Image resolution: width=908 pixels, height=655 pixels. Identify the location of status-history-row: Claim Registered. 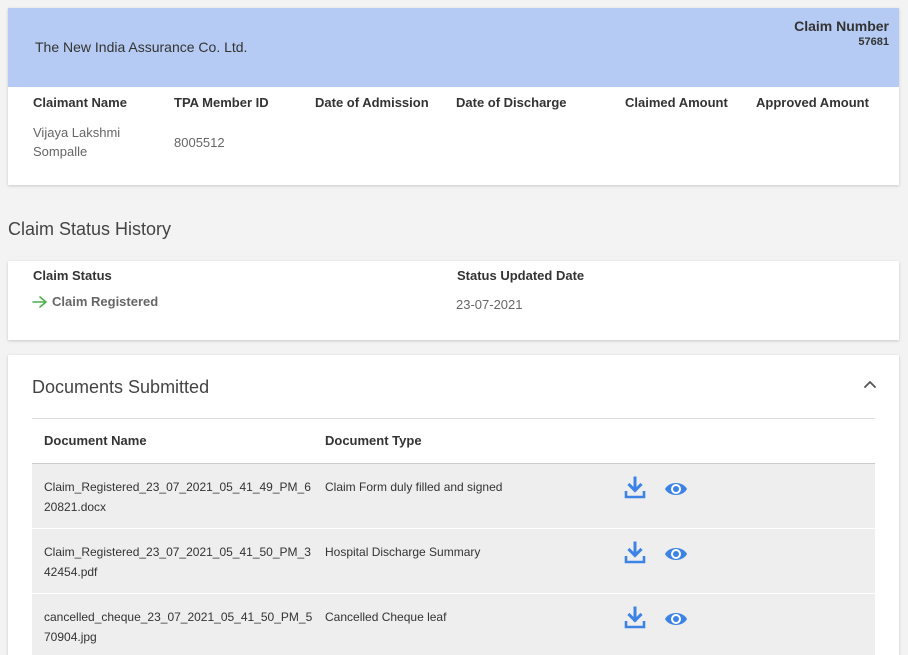
(95, 301).